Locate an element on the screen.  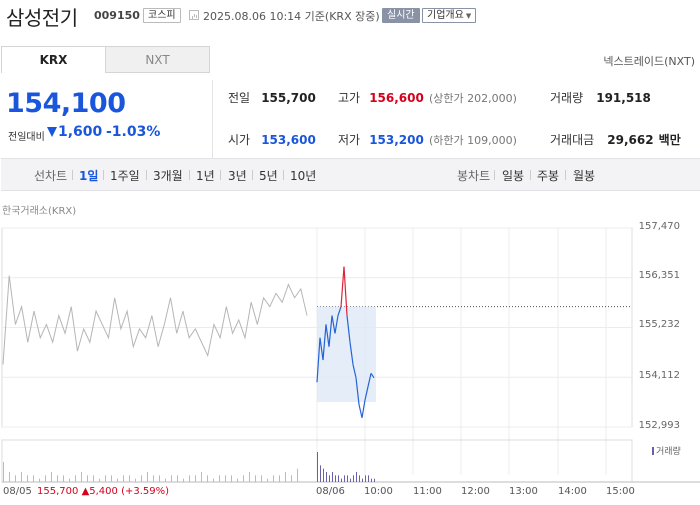
x-tick-label: 13:00 is located at coordinates (523, 491).